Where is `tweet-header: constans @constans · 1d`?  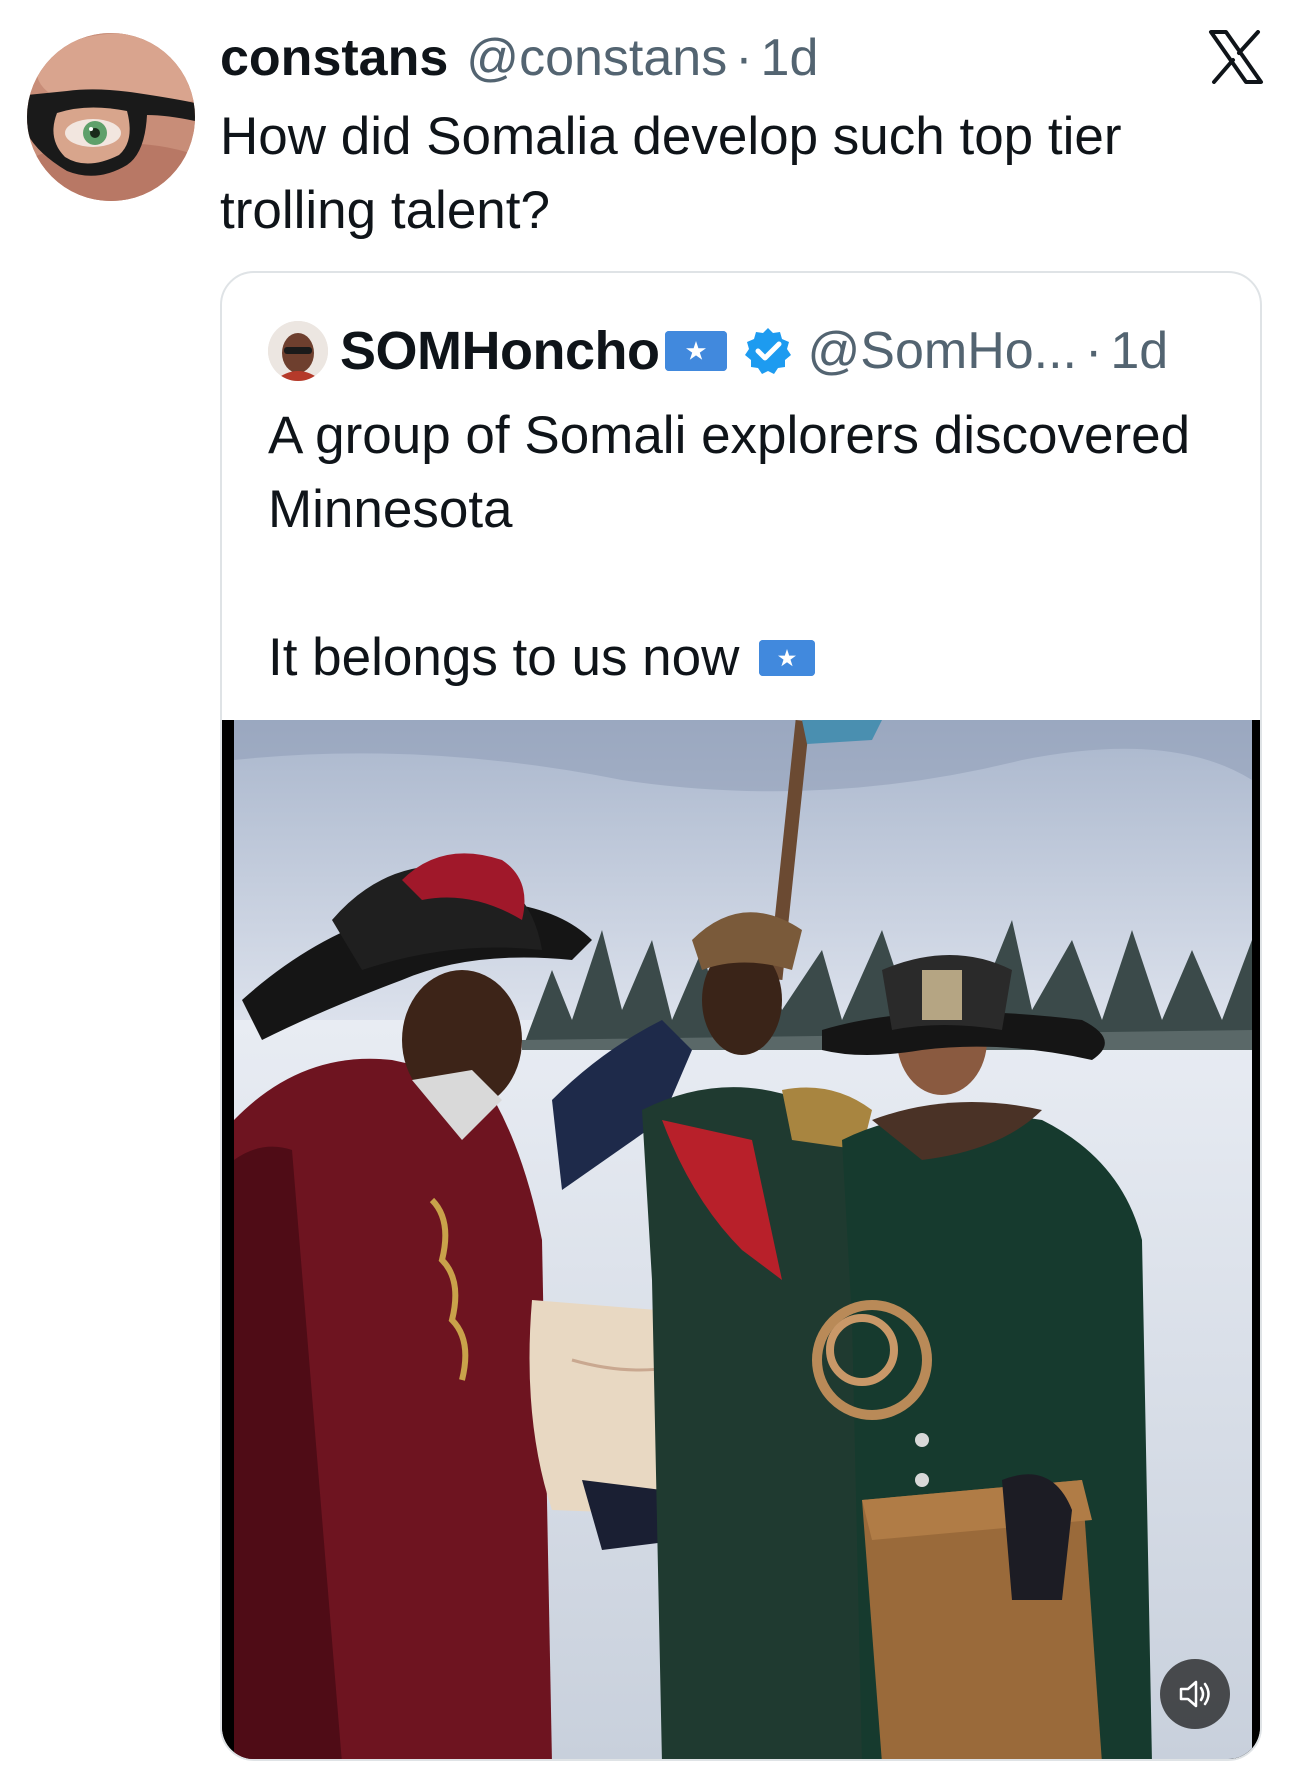 tweet-header: constans @constans · 1d is located at coordinates (519, 58).